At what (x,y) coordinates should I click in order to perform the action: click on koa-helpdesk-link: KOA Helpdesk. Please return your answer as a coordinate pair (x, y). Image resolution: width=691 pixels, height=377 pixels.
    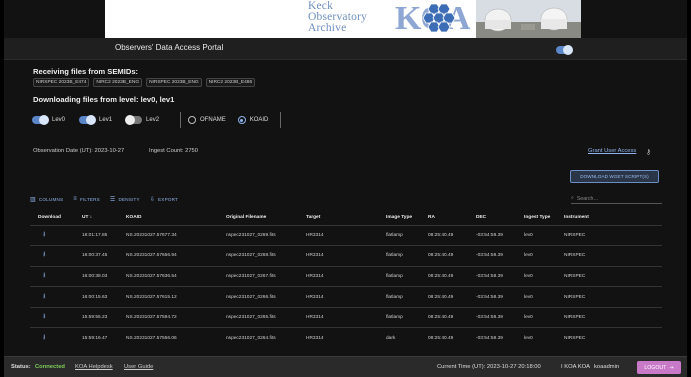
    Looking at the image, I should click on (94, 367).